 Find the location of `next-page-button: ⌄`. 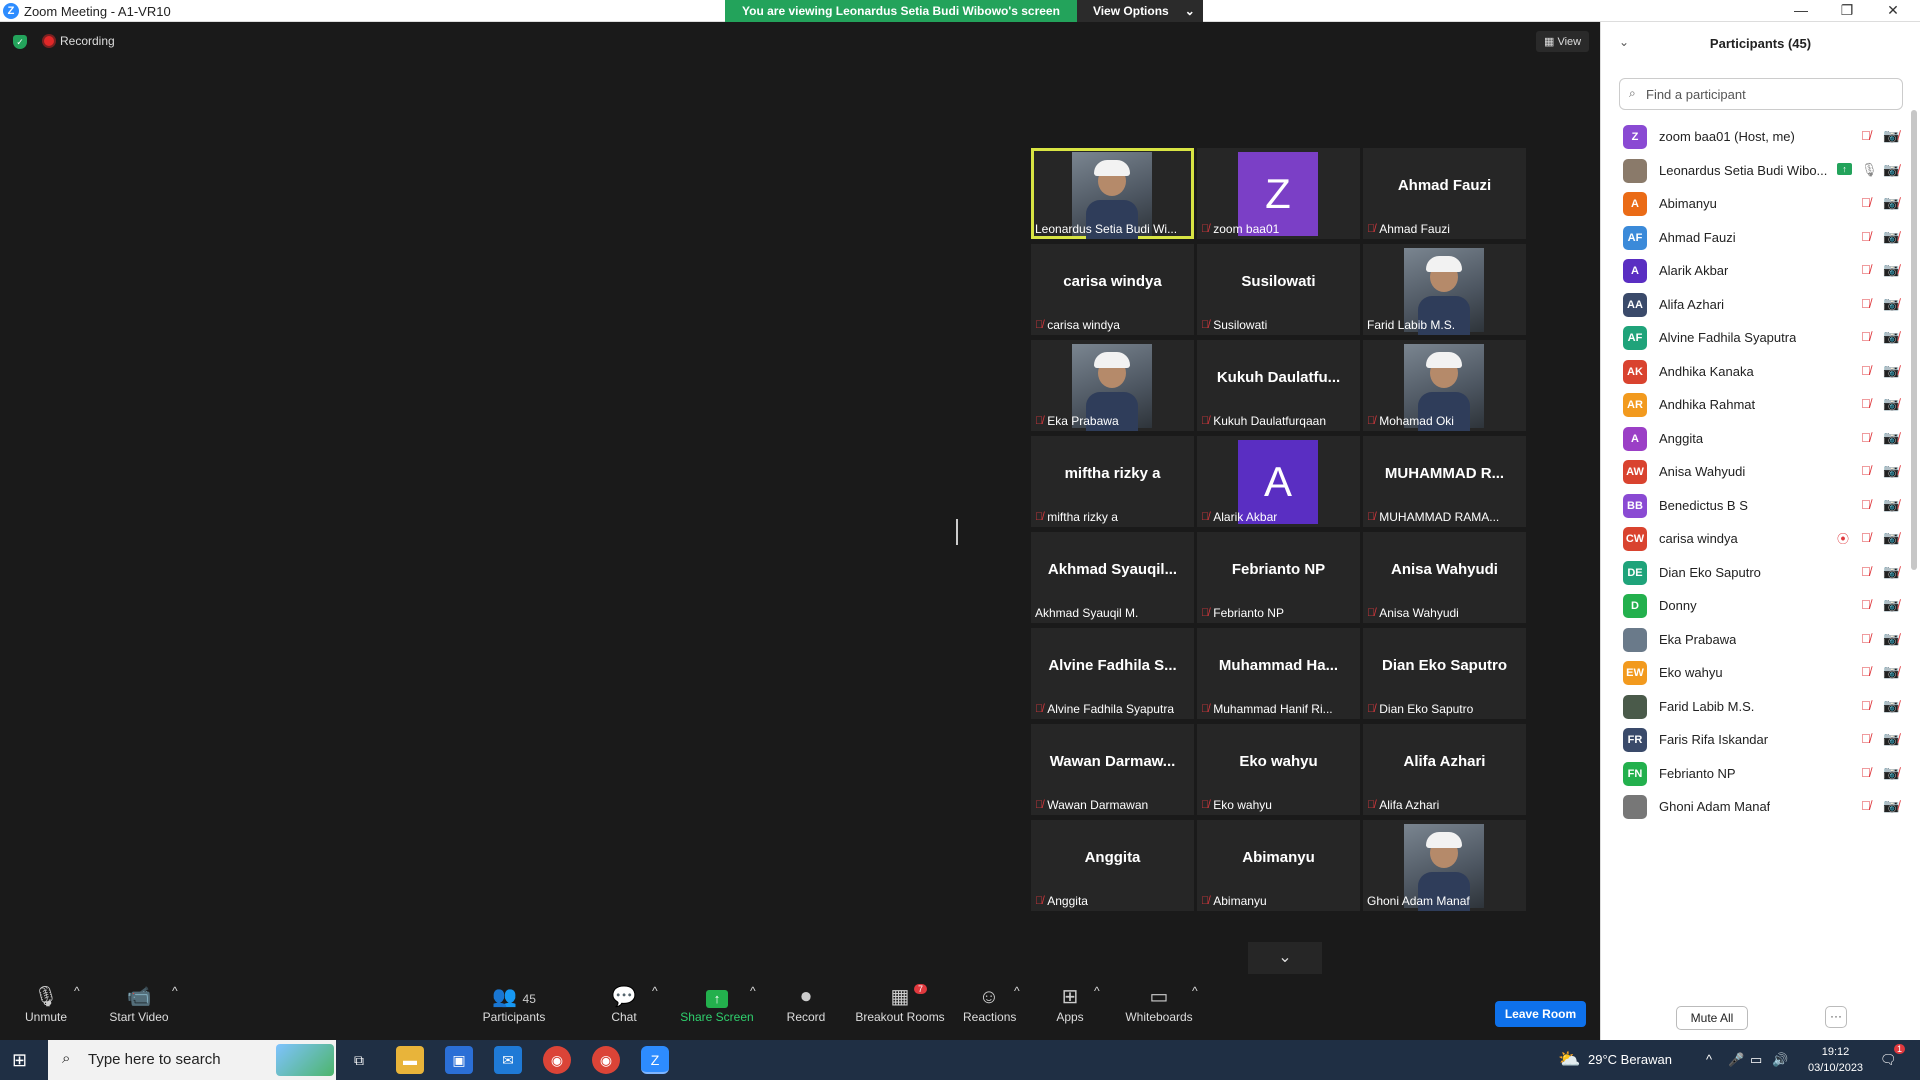

next-page-button: ⌄ is located at coordinates (1285, 958).